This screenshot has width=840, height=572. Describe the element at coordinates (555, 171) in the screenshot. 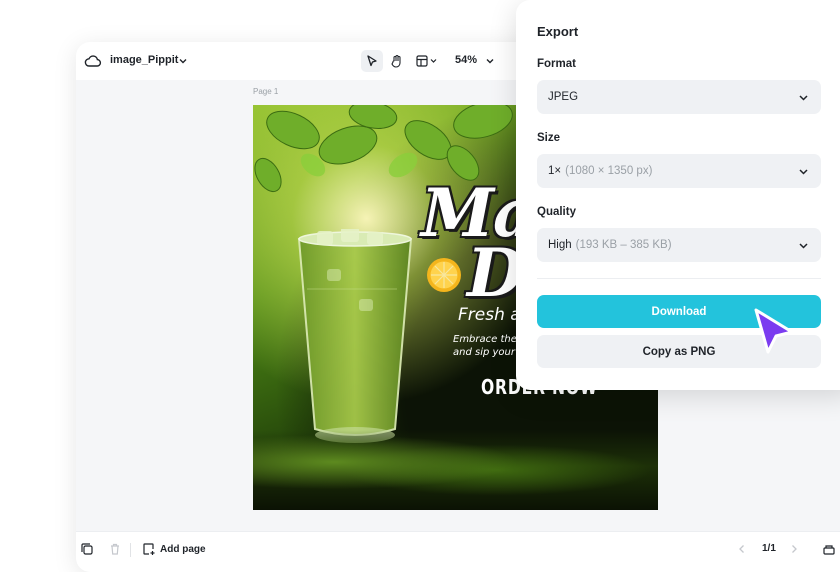

I see `size-value: 1×` at that location.